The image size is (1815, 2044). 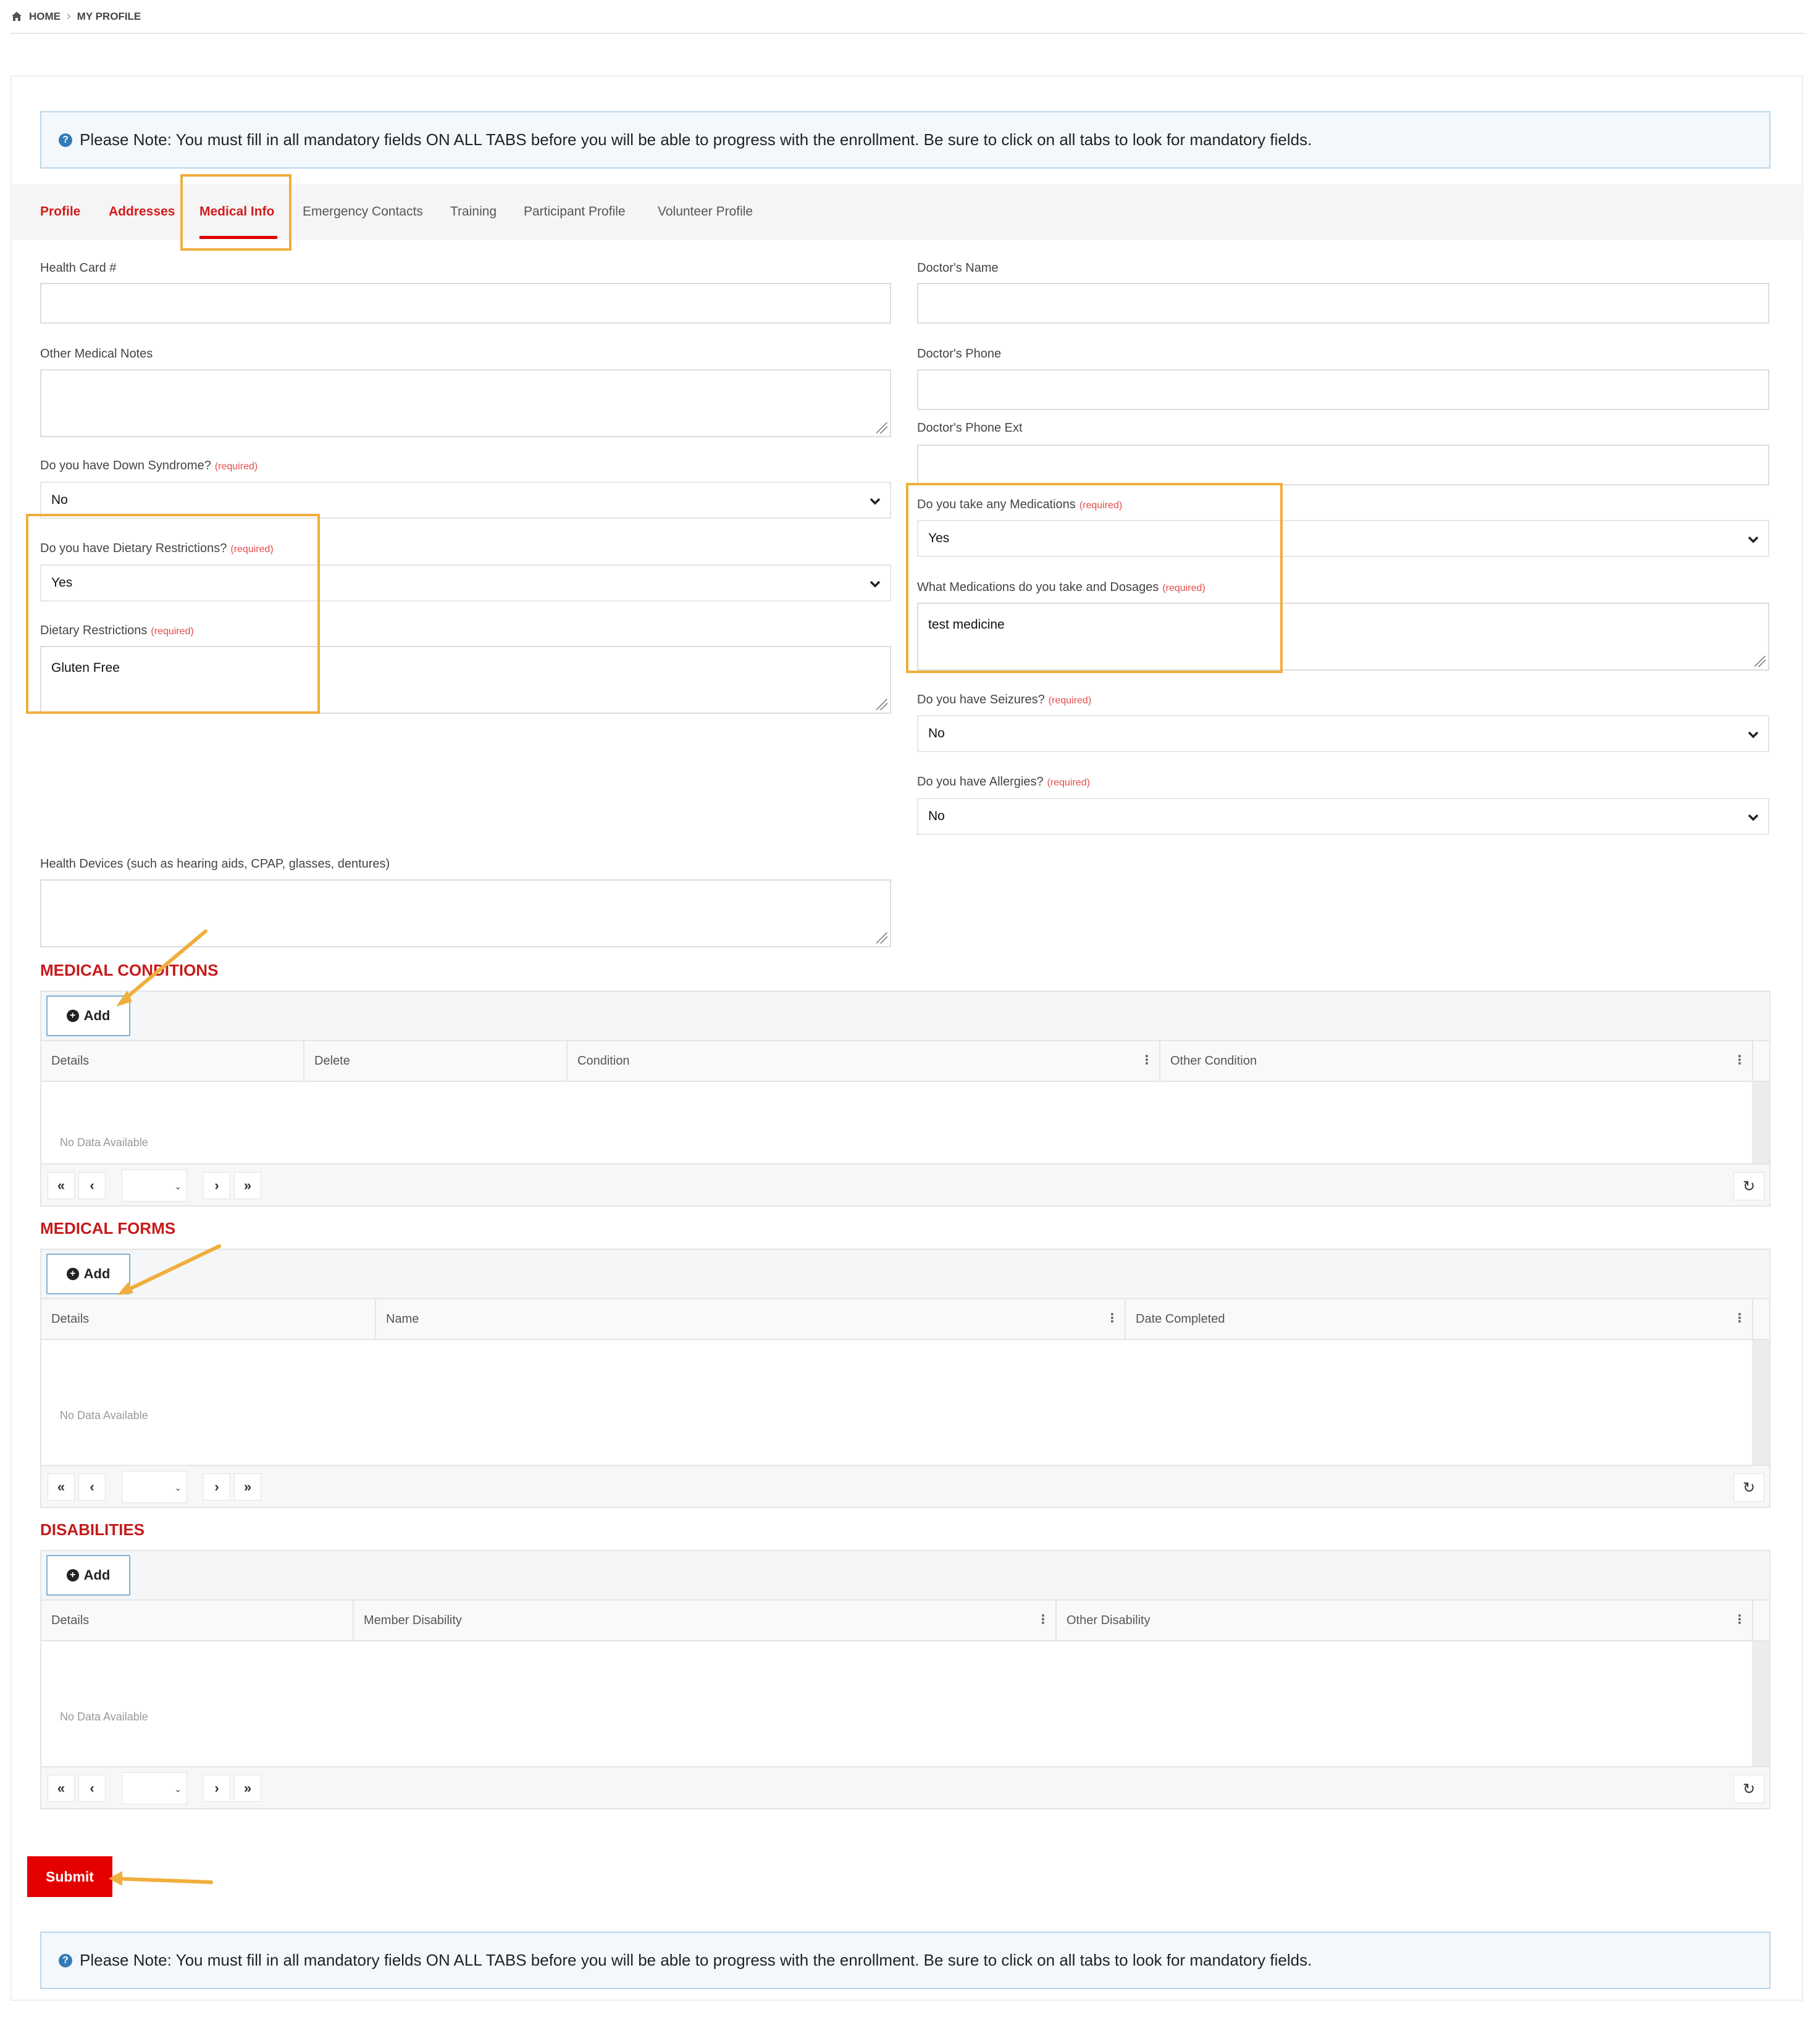 I want to click on arrow-to-submit, so click(x=162, y=1880).